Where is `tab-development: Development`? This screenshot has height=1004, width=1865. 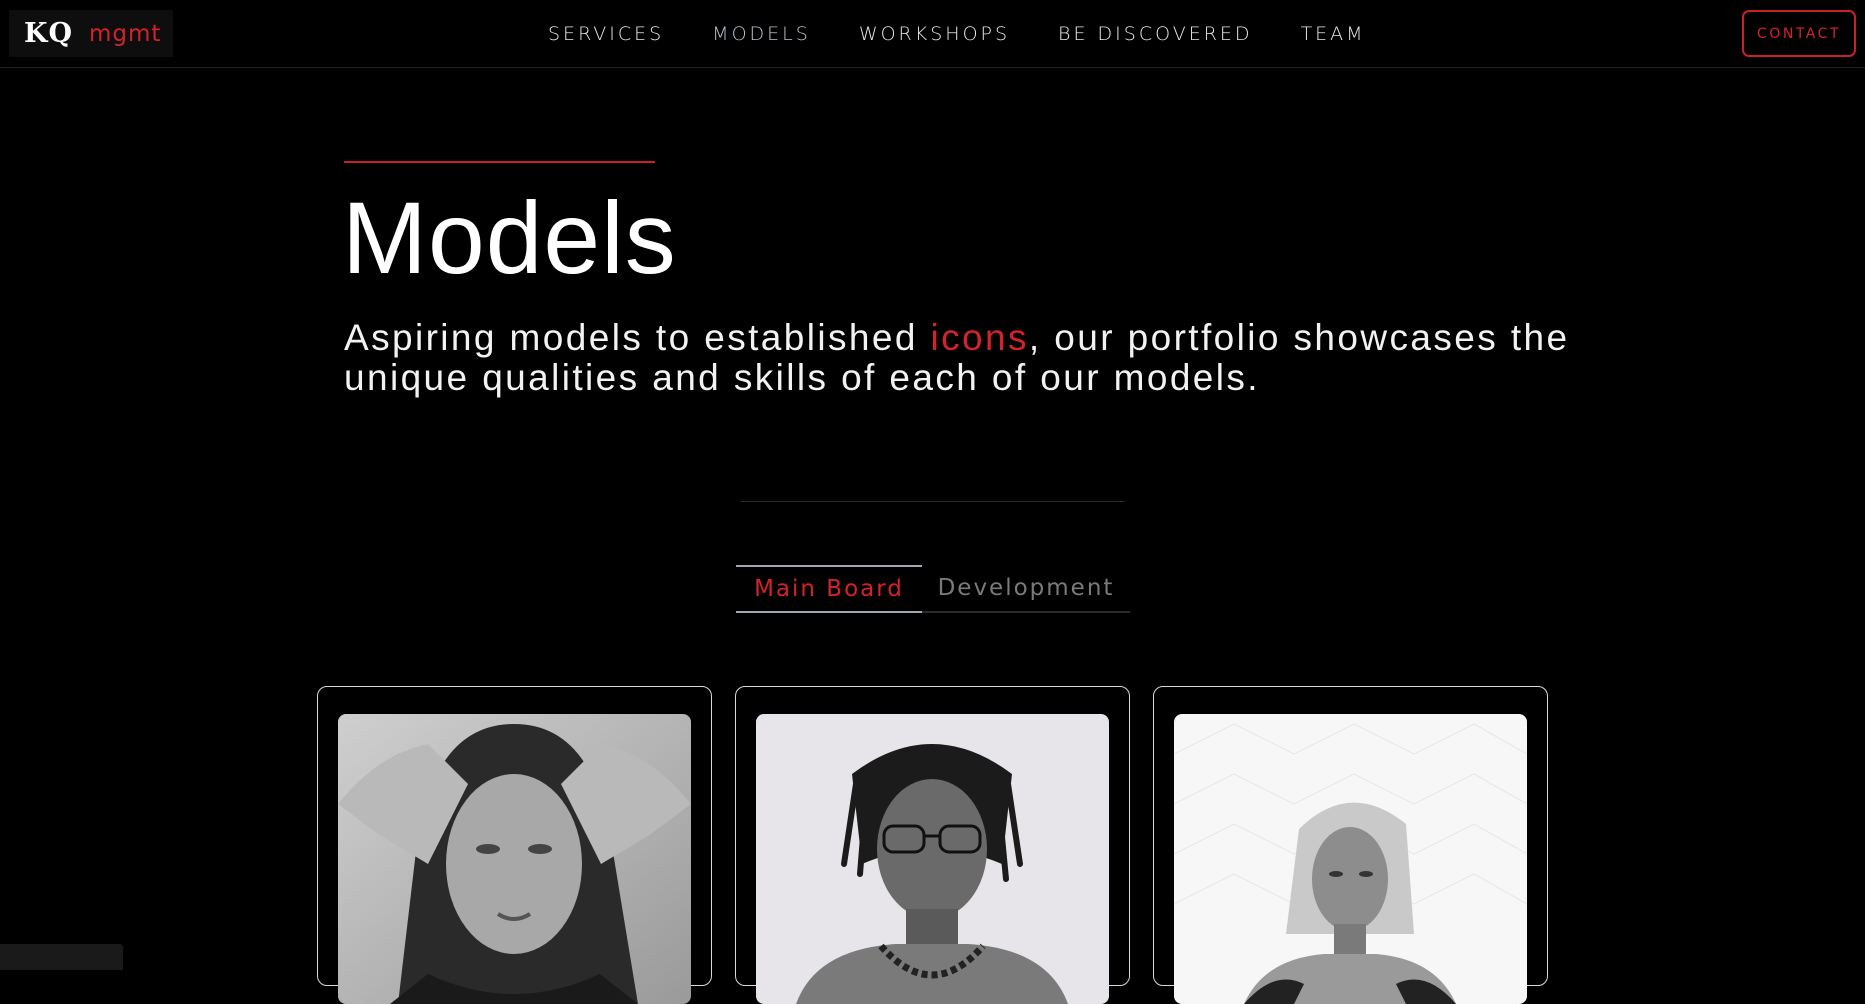
tab-development: Development is located at coordinates (1026, 589).